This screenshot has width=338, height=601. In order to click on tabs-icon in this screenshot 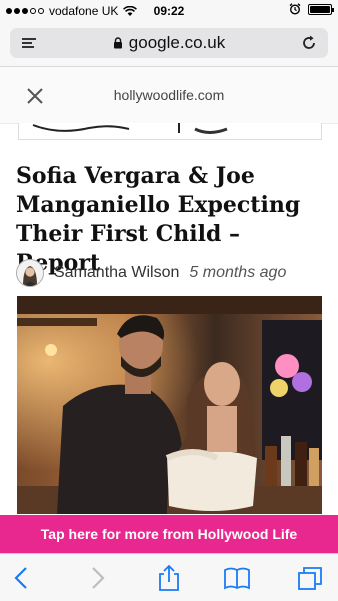, I will do `click(310, 578)`.